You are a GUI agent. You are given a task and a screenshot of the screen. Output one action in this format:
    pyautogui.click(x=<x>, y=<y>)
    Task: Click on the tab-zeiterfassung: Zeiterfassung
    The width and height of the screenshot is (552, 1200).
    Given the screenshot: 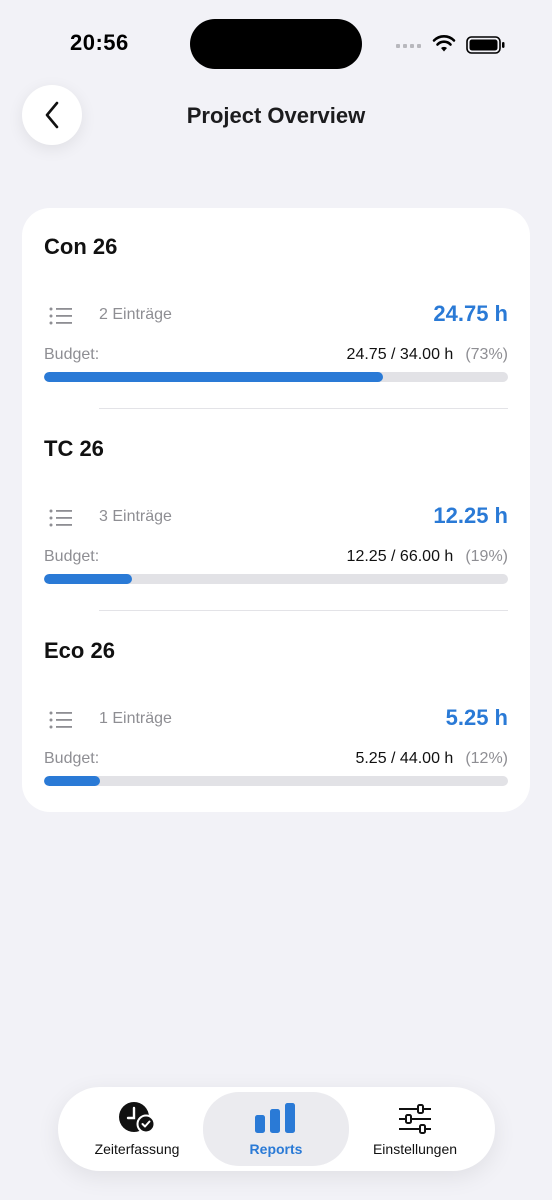 What is the action you would take?
    pyautogui.click(x=137, y=1129)
    